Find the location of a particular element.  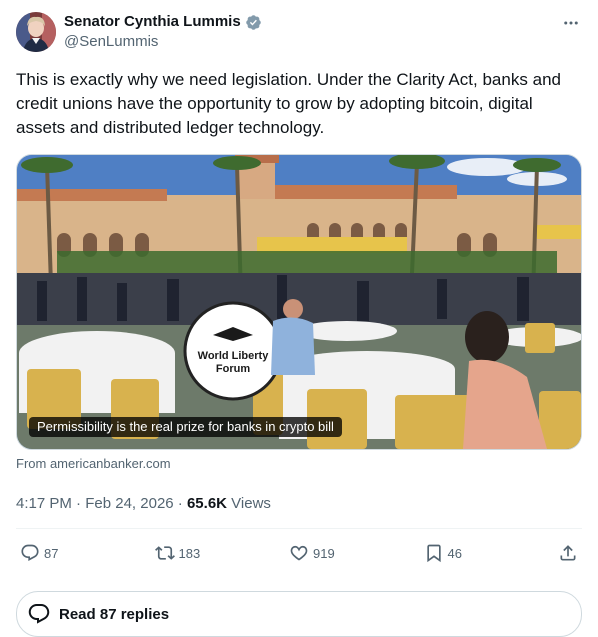

bookmark-count: 46 is located at coordinates (454, 553).